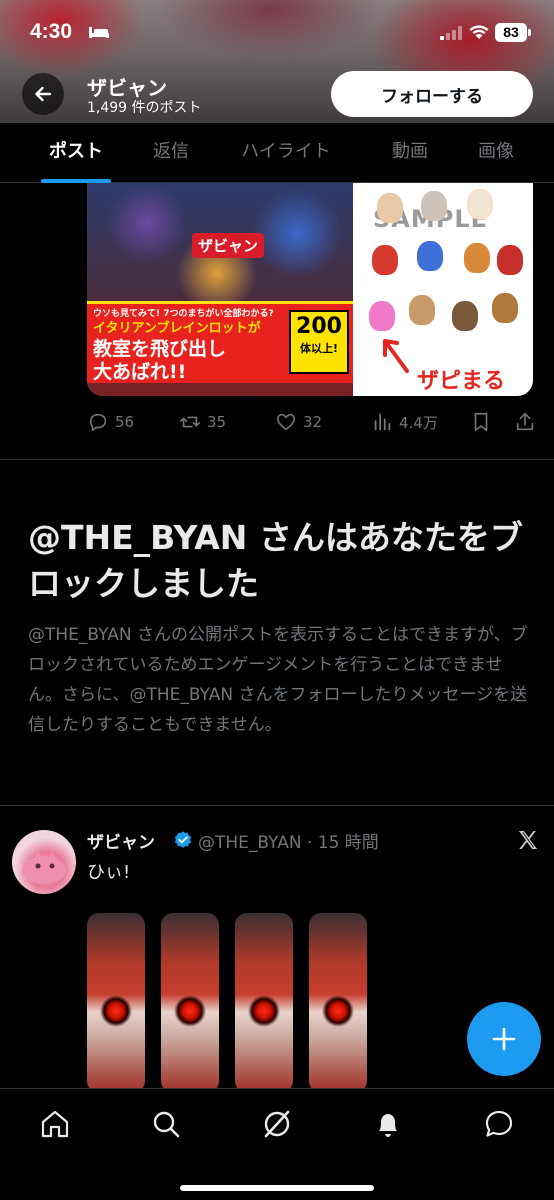  Describe the element at coordinates (319, 348) in the screenshot. I see `promo-badge-suffix: 体以上!` at that location.